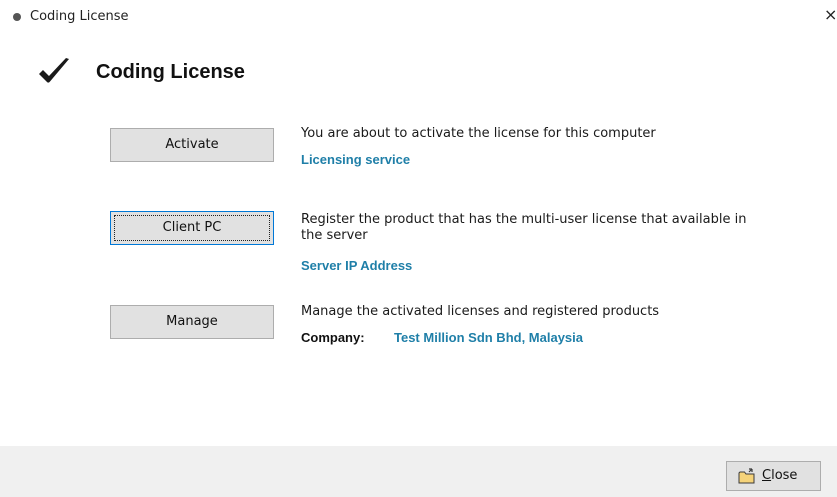  Describe the element at coordinates (780, 475) in the screenshot. I see `close-button-label: Close` at that location.